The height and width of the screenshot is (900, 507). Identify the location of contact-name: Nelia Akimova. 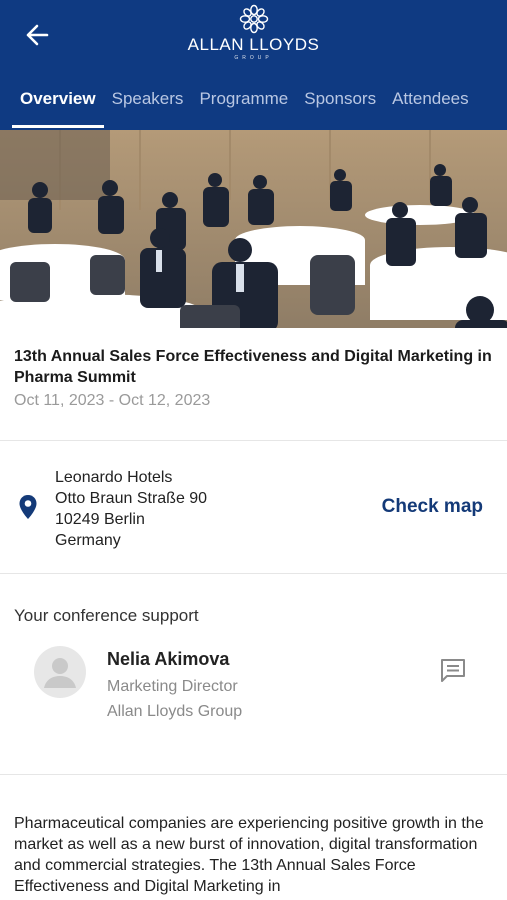
(168, 659).